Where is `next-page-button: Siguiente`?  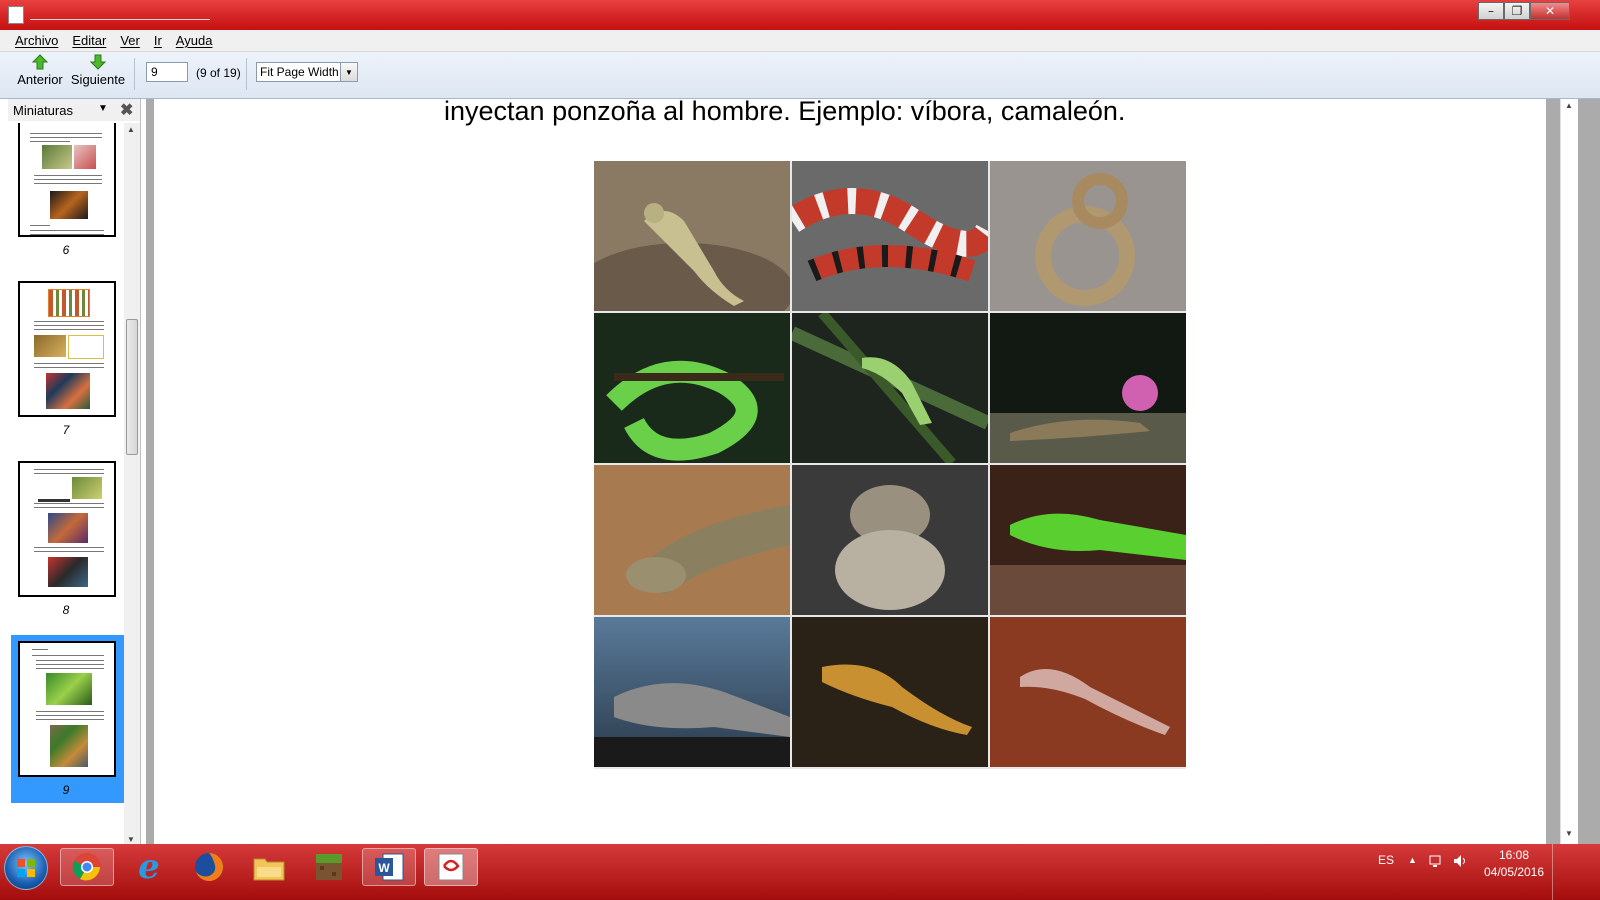 next-page-button: Siguiente is located at coordinates (98, 75).